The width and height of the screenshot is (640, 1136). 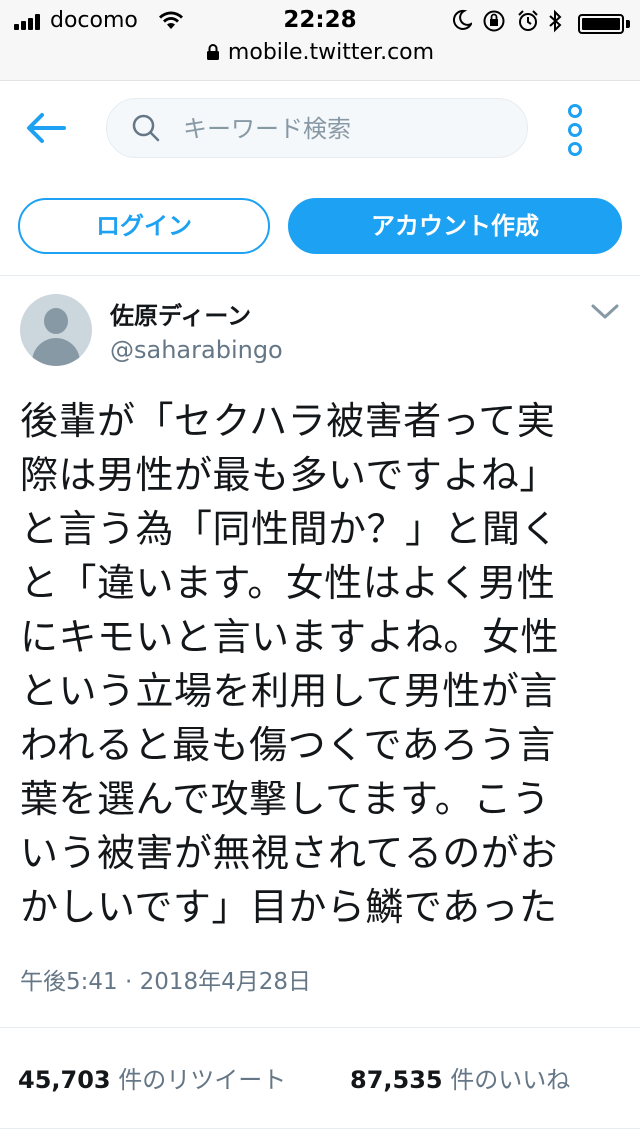 I want to click on lock-icon, so click(x=213, y=54).